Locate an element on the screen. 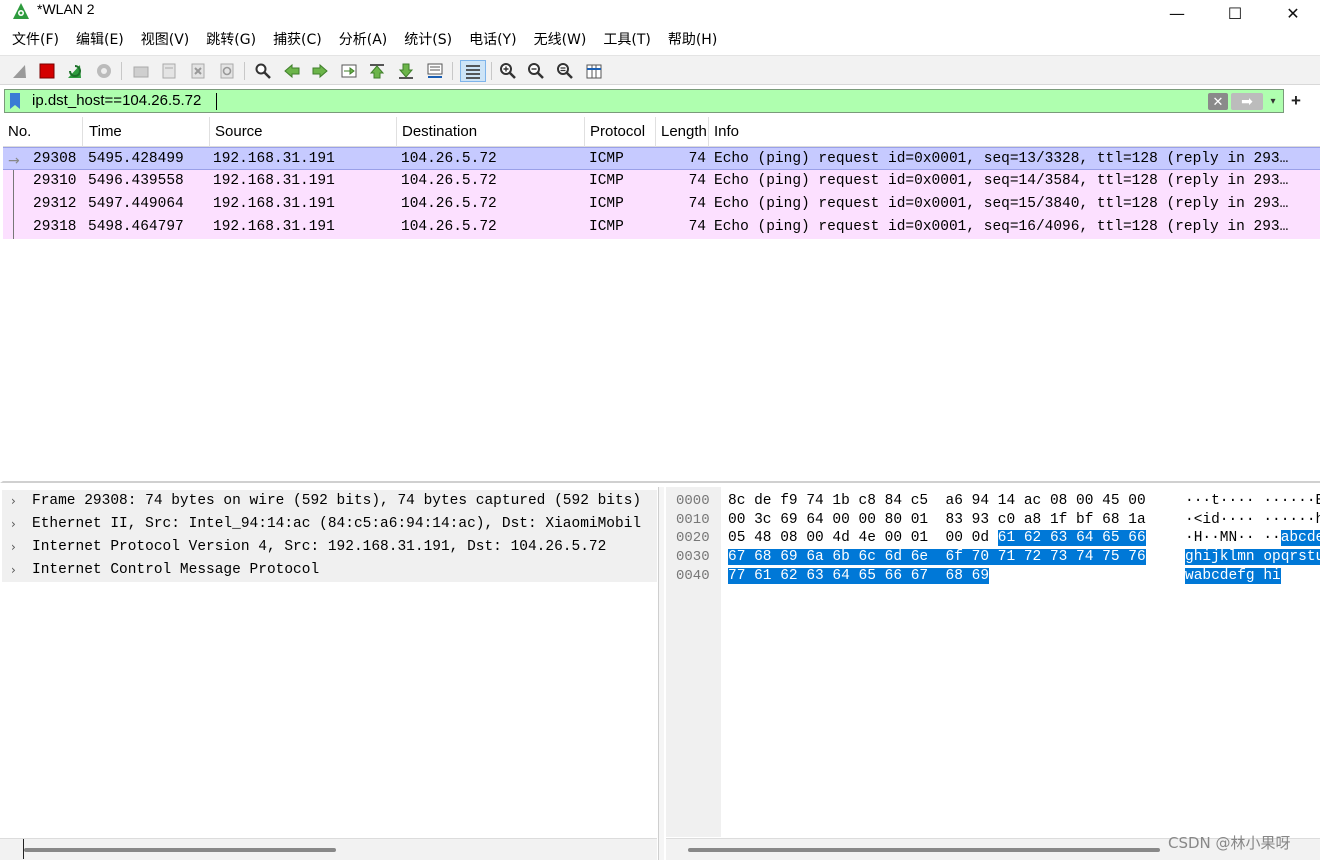 Image resolution: width=1320 pixels, height=860 pixels. column-header-protocol: Protocol is located at coordinates (620, 132).